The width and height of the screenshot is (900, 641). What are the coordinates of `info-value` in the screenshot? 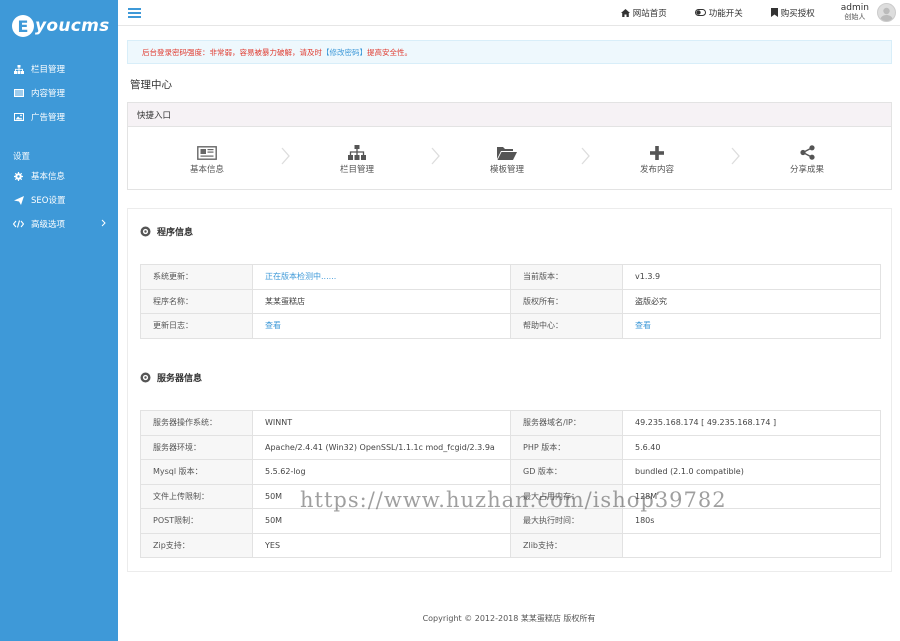 It's located at (751, 545).